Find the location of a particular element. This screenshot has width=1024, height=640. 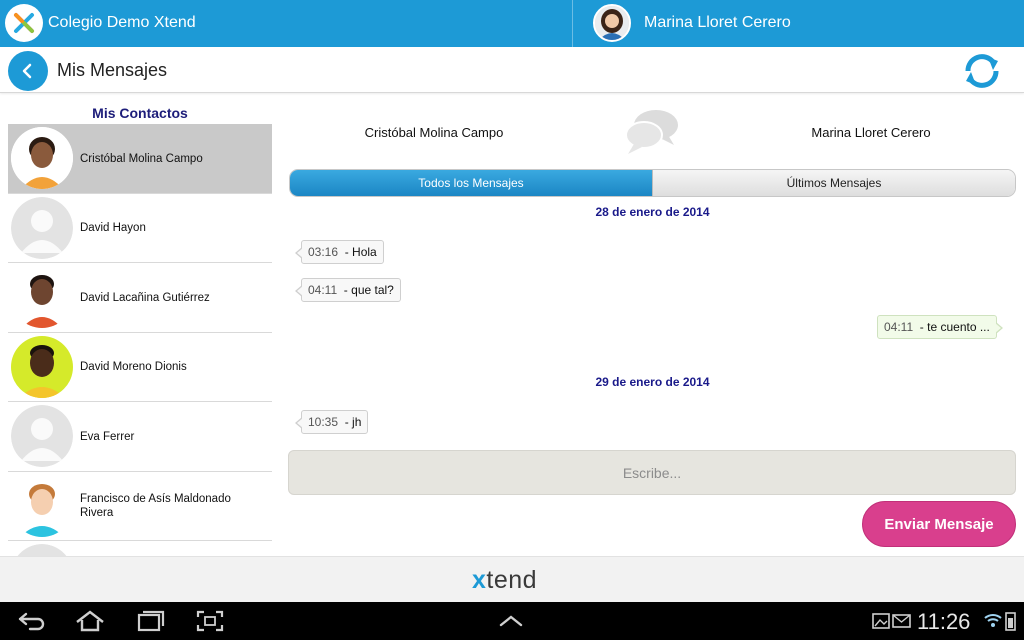

system-clock: 11:26 is located at coordinates (944, 621).